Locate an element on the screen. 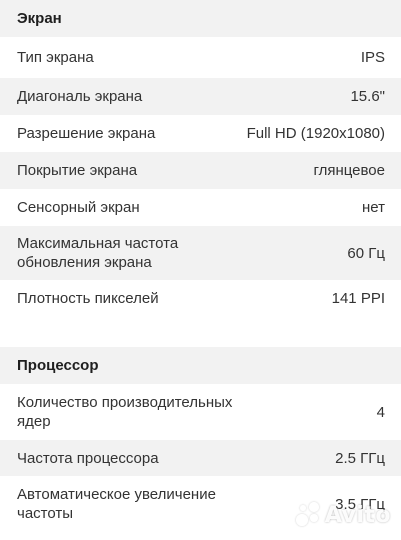 The image size is (401, 540). avito-logo-icon is located at coordinates (308, 515).